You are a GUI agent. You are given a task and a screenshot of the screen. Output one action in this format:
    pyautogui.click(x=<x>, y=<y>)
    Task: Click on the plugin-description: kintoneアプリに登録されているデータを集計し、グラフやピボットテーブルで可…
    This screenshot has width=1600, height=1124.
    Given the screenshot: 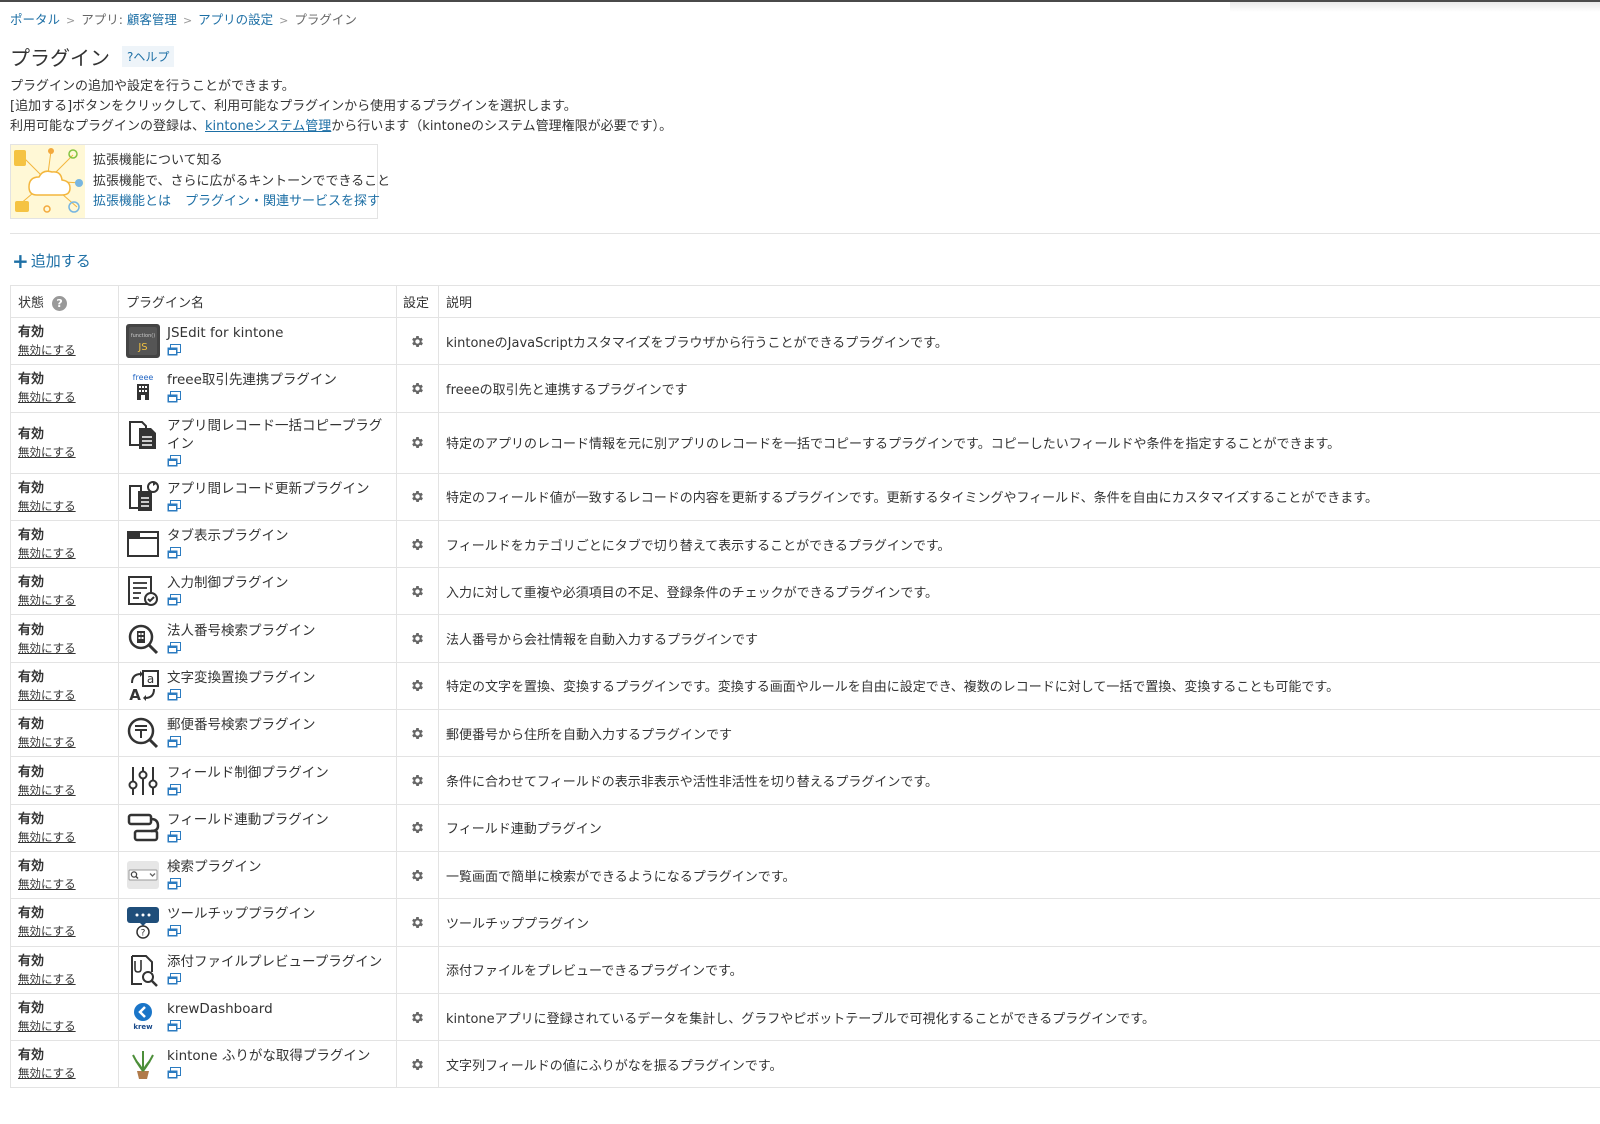 What is the action you would take?
    pyautogui.click(x=1019, y=1017)
    